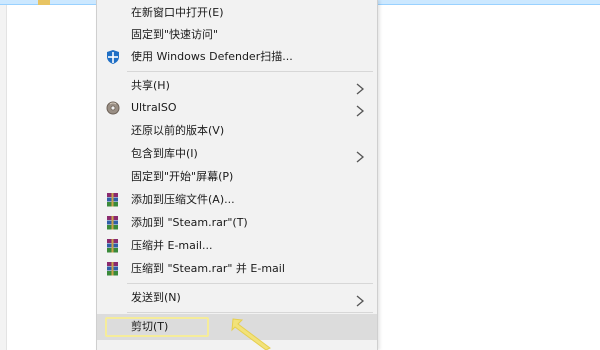 The width and height of the screenshot is (600, 350). What do you see at coordinates (150, 326) in the screenshot?
I see `menu-item-label: 剪切(T)` at bounding box center [150, 326].